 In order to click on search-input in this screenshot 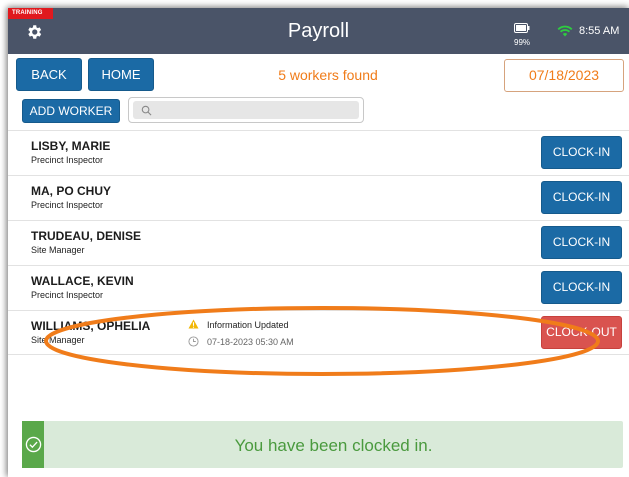, I will do `click(256, 110)`.